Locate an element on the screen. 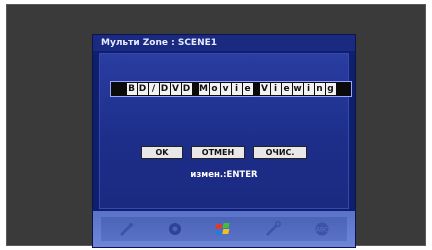  scene-name-char: n is located at coordinates (319, 89).